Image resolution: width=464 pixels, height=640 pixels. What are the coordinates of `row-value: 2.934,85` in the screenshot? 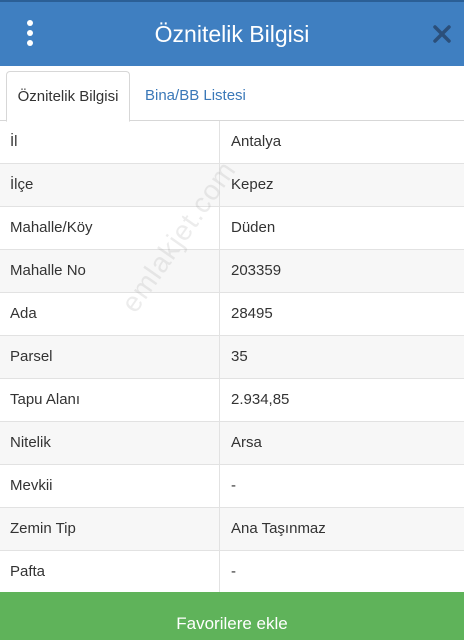 It's located at (260, 399).